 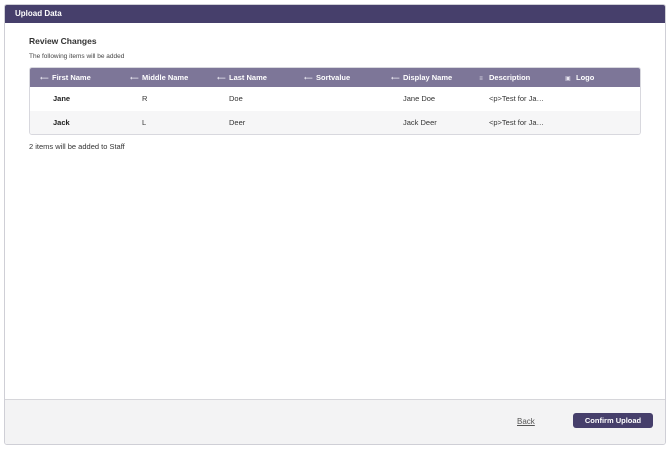 What do you see at coordinates (236, 98) in the screenshot?
I see `cell-last-name: Doe` at bounding box center [236, 98].